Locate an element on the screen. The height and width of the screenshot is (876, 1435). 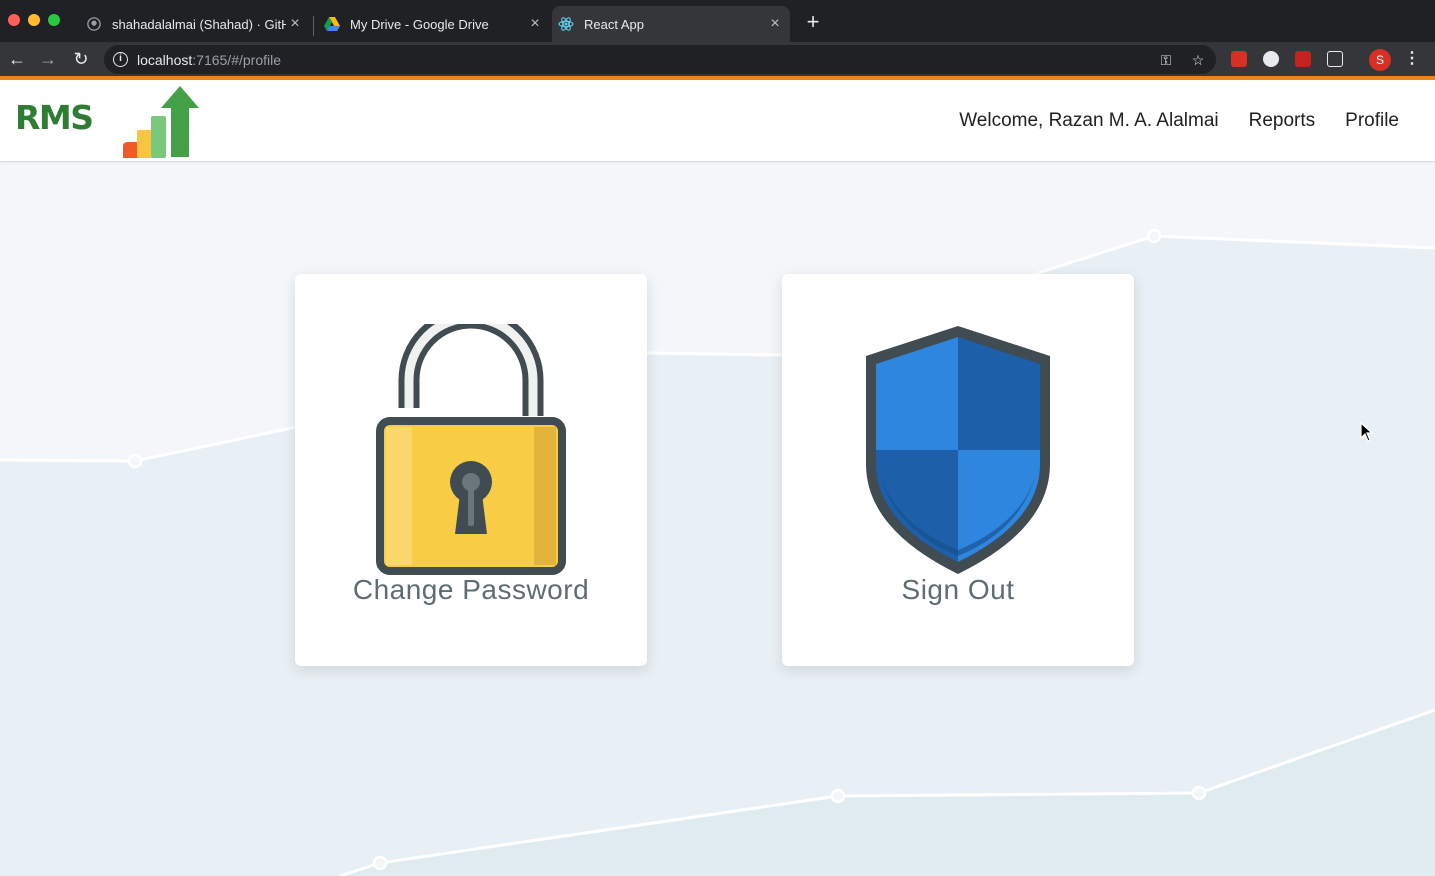
tab-title: React App is located at coordinates (614, 24).